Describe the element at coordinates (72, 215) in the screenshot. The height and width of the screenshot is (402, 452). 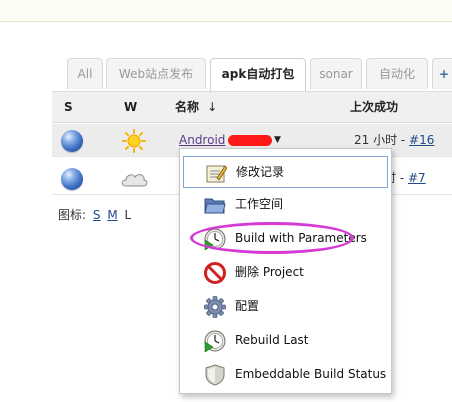
I see `legend-label: 图标:` at that location.